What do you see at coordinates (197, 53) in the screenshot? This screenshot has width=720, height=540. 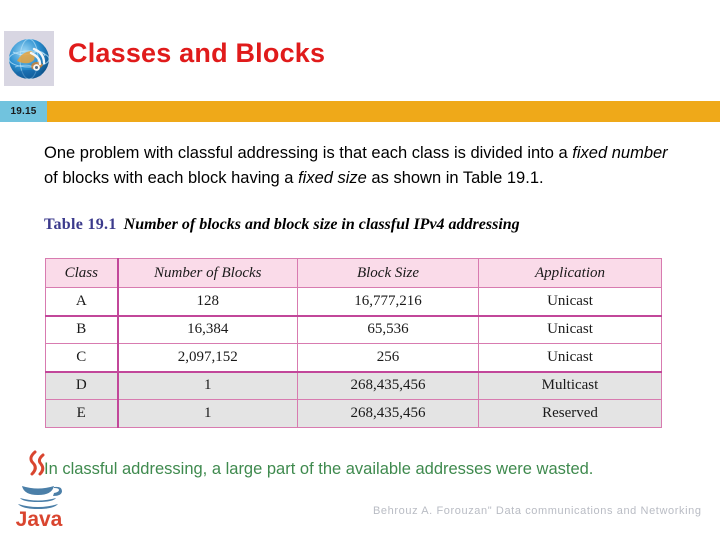 I see `page-title: Classes and Blocks` at bounding box center [197, 53].